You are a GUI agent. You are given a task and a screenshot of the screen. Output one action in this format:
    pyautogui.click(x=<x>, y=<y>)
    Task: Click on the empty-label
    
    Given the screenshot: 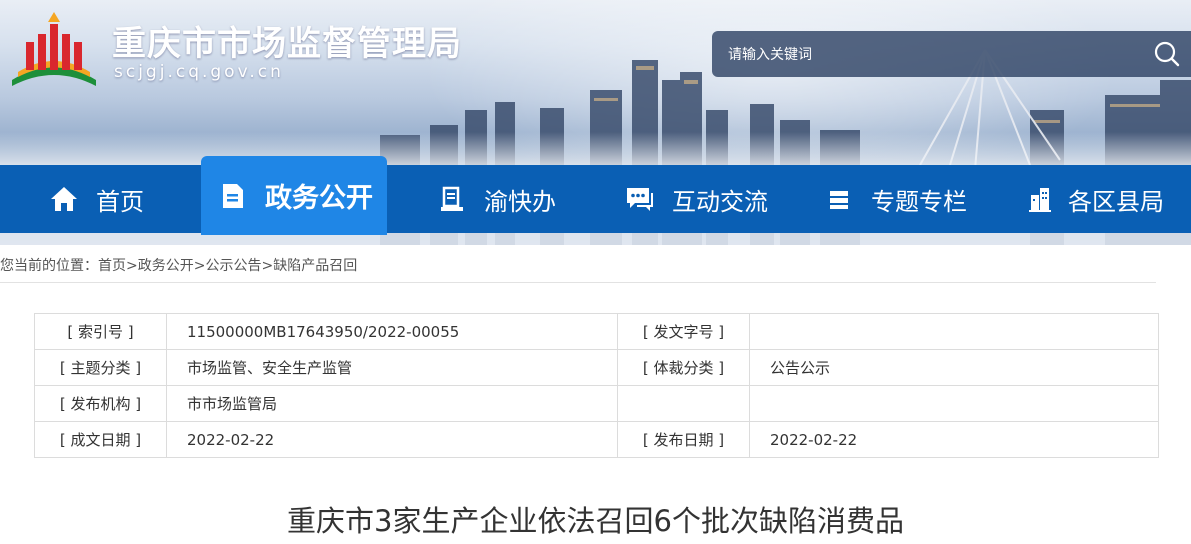 What is the action you would take?
    pyautogui.click(x=683, y=403)
    